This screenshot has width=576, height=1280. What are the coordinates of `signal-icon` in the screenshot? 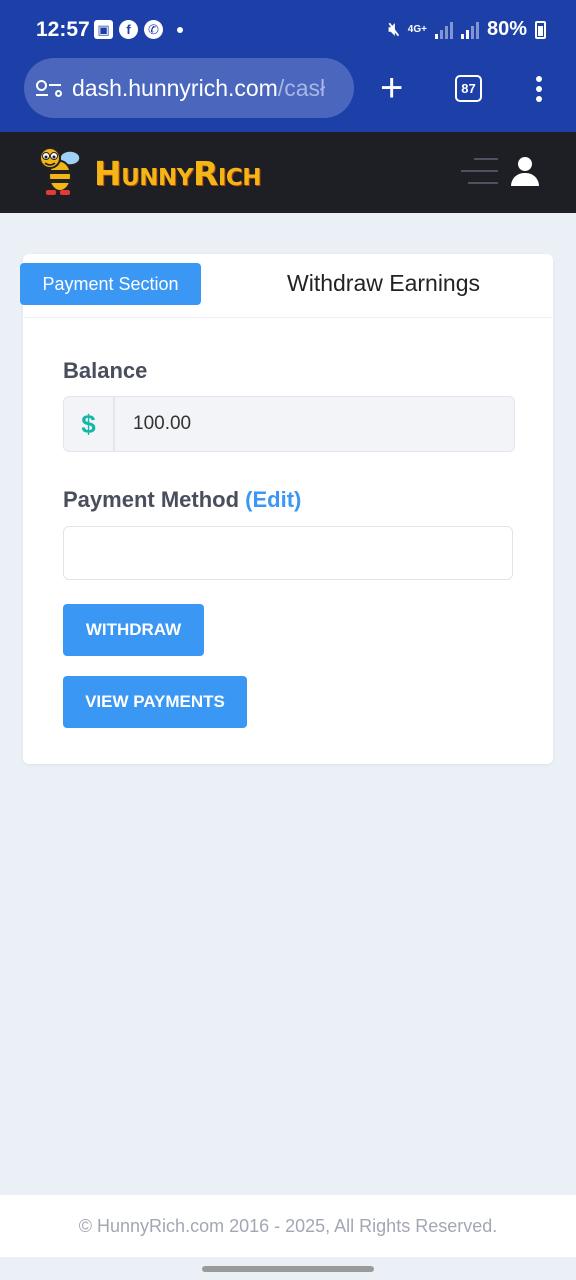 It's located at (443, 30).